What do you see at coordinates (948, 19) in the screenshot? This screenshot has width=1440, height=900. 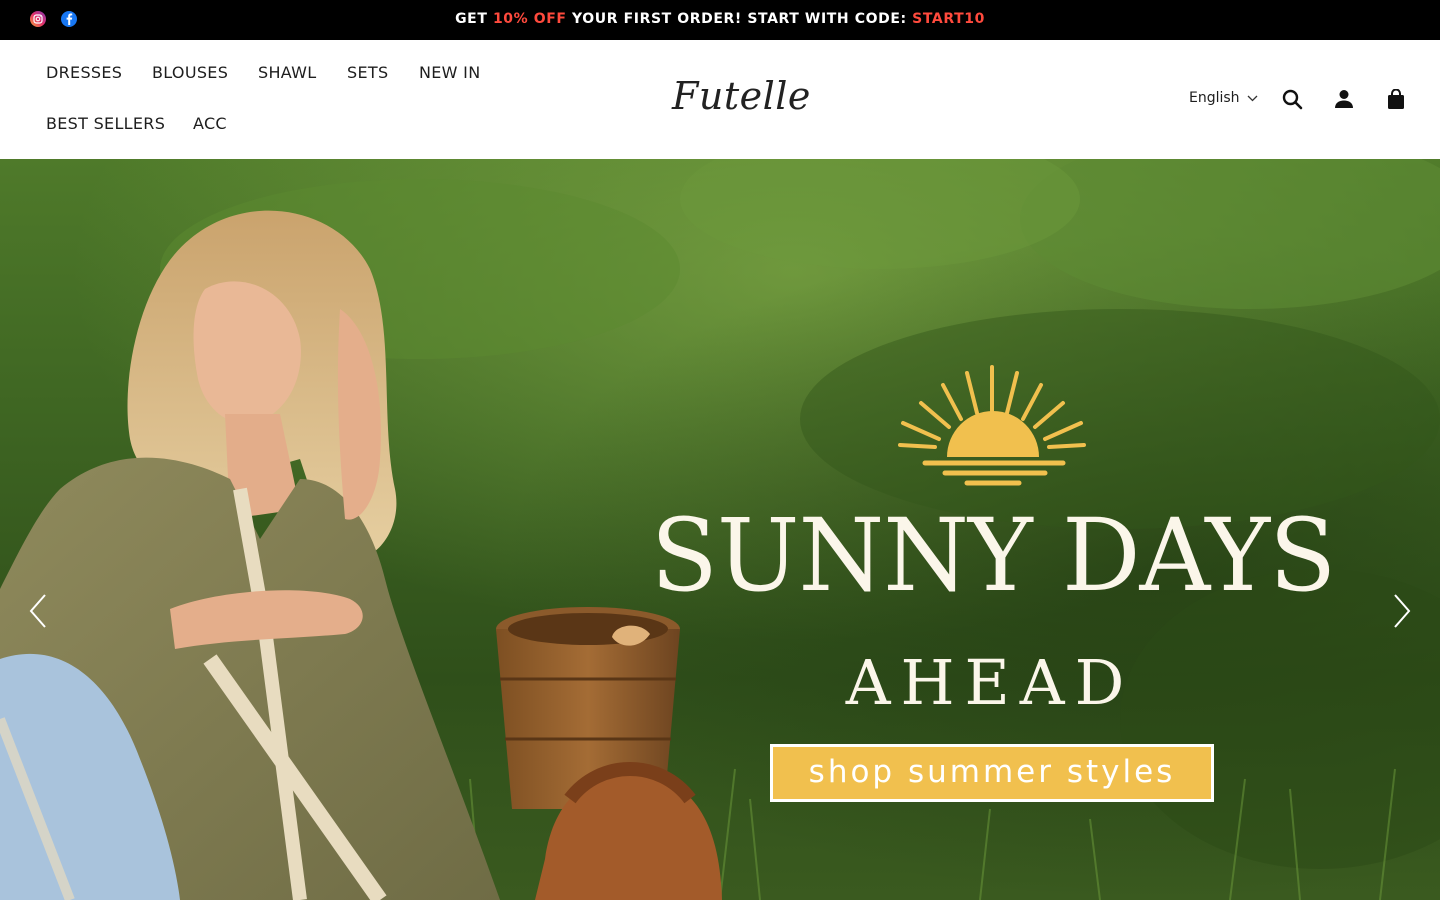 I see `promo-code: START10` at bounding box center [948, 19].